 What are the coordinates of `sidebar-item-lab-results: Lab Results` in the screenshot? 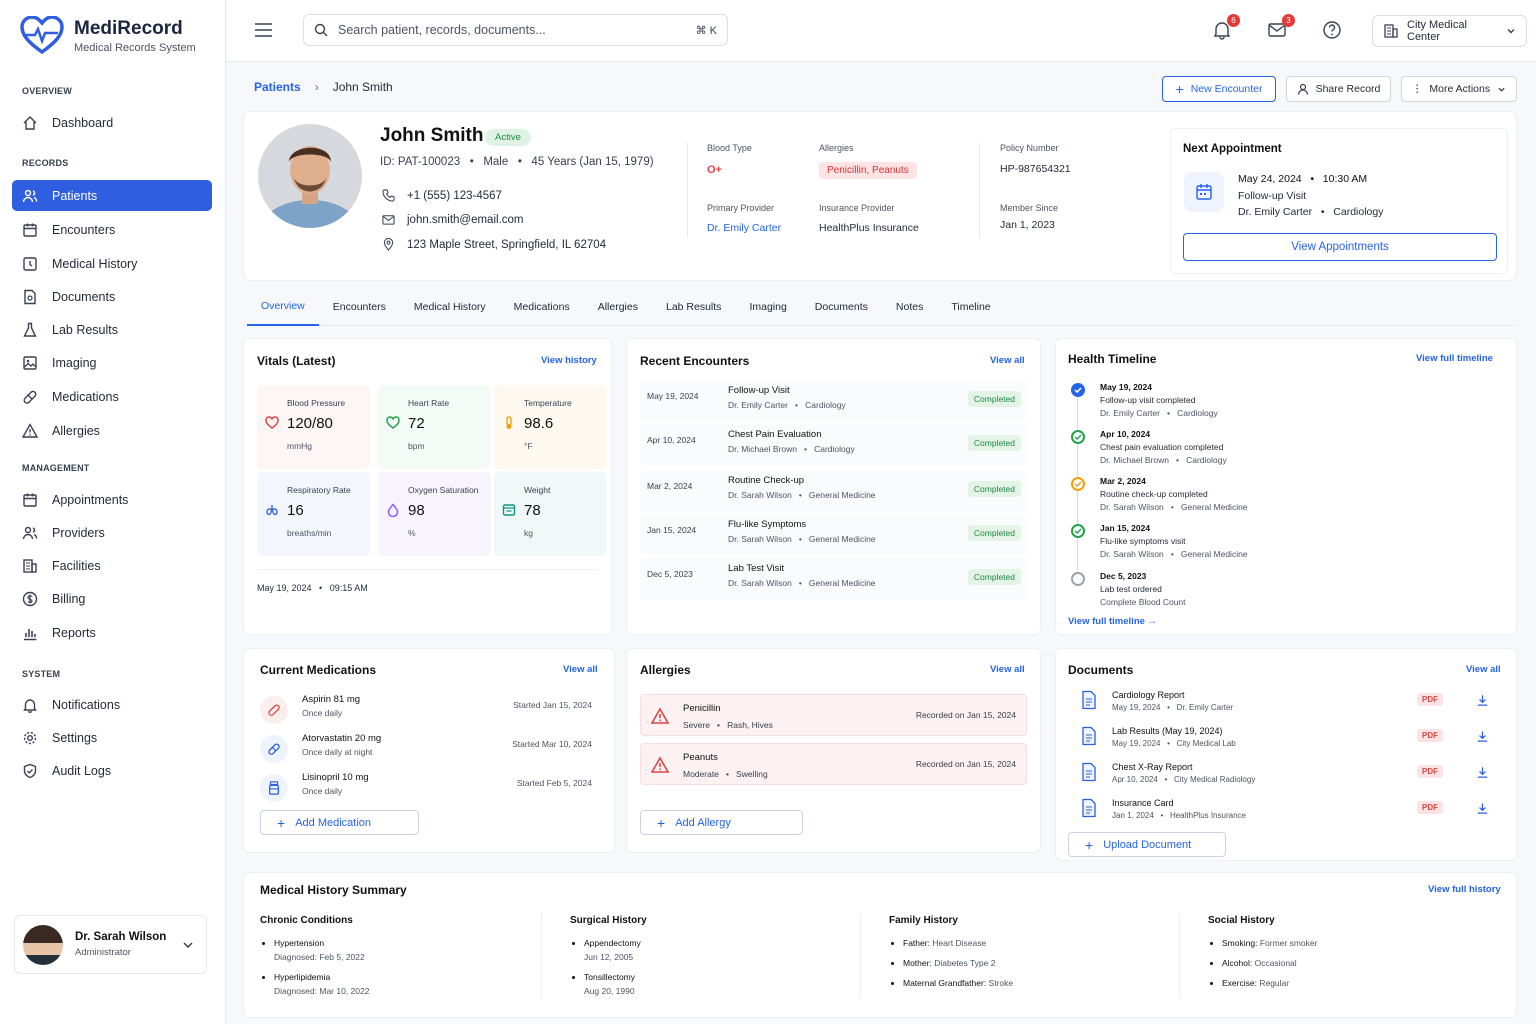 It's located at (112, 329).